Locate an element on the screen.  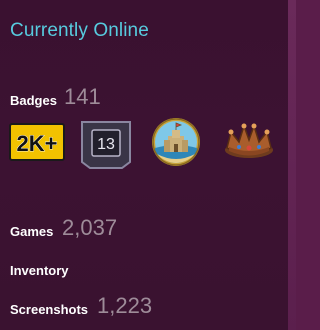
sandcastle-badge-icon is located at coordinates (176, 144).